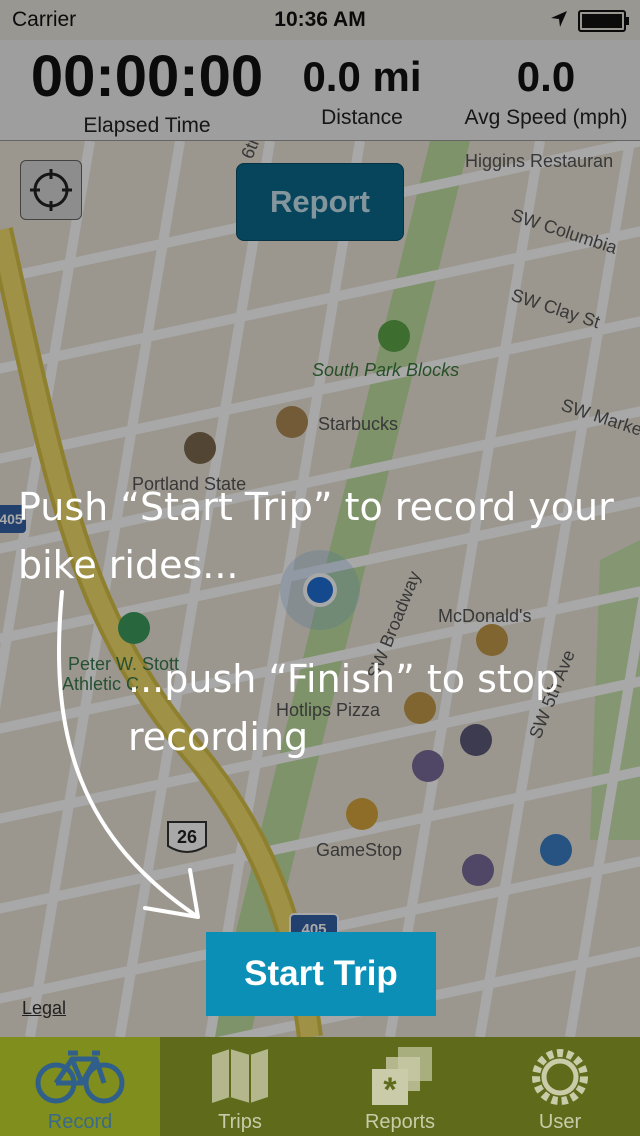  I want to click on tab-trips-label: Trips, so click(240, 1122).